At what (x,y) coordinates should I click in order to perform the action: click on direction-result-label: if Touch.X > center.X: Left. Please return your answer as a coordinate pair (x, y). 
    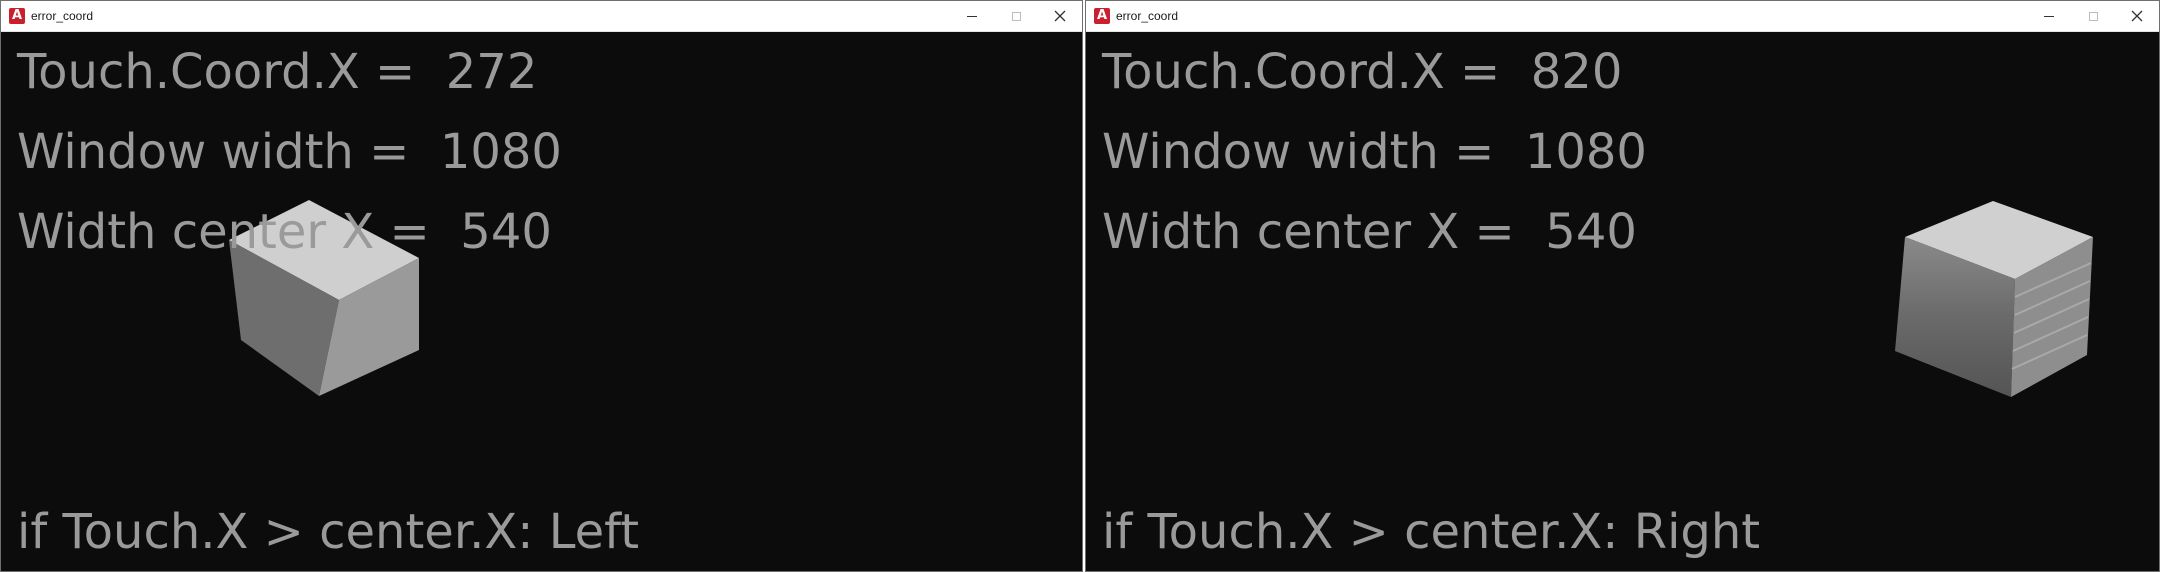
    Looking at the image, I should click on (328, 532).